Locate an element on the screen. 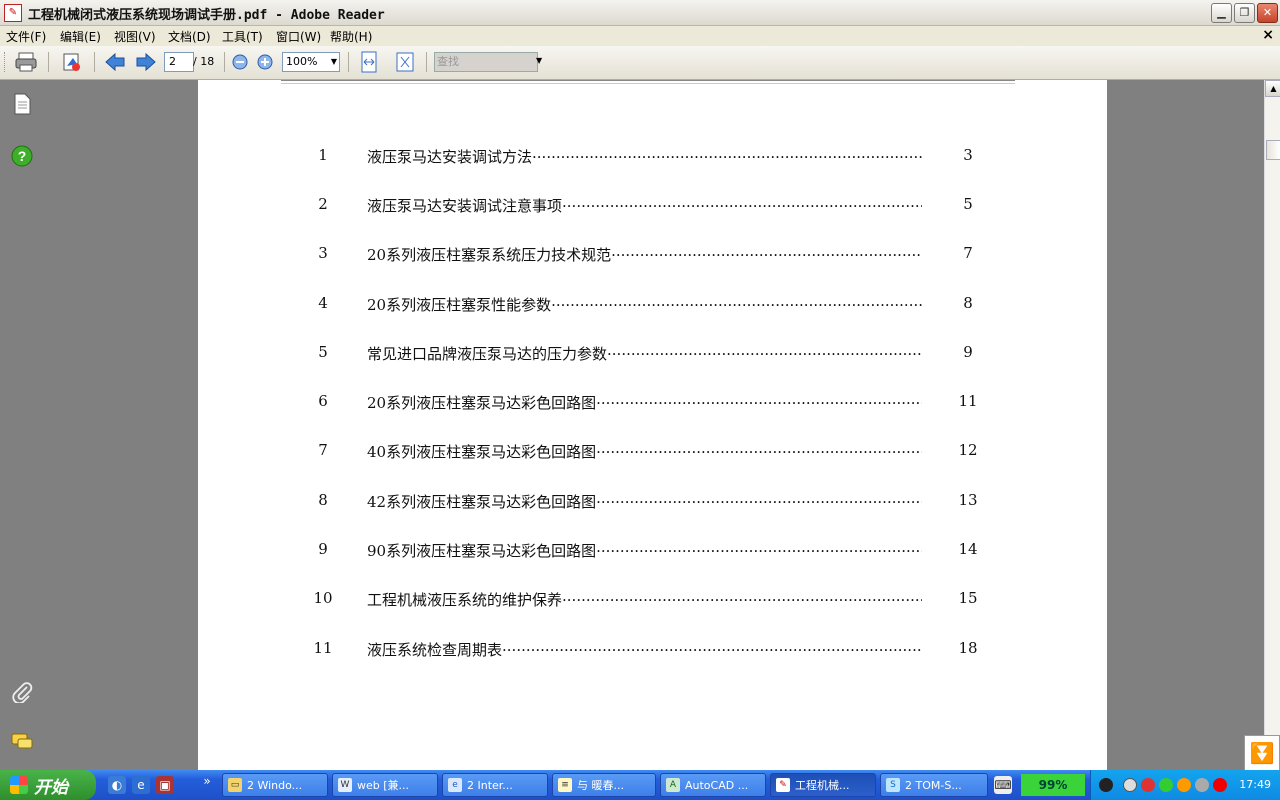 The width and height of the screenshot is (1280, 800). toc-number: 4 is located at coordinates (323, 303).